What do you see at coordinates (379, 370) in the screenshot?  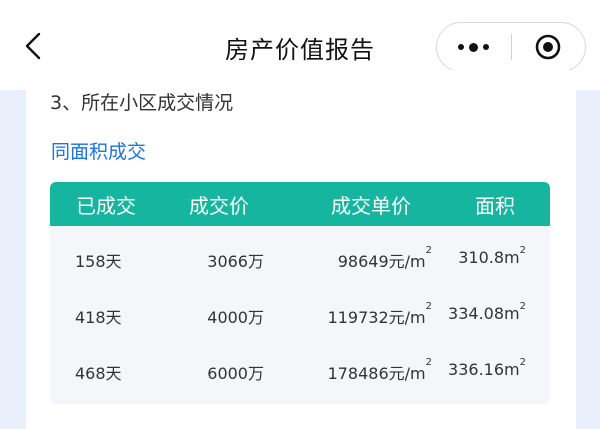 I see `row-unit-price: 178486元/m2` at bounding box center [379, 370].